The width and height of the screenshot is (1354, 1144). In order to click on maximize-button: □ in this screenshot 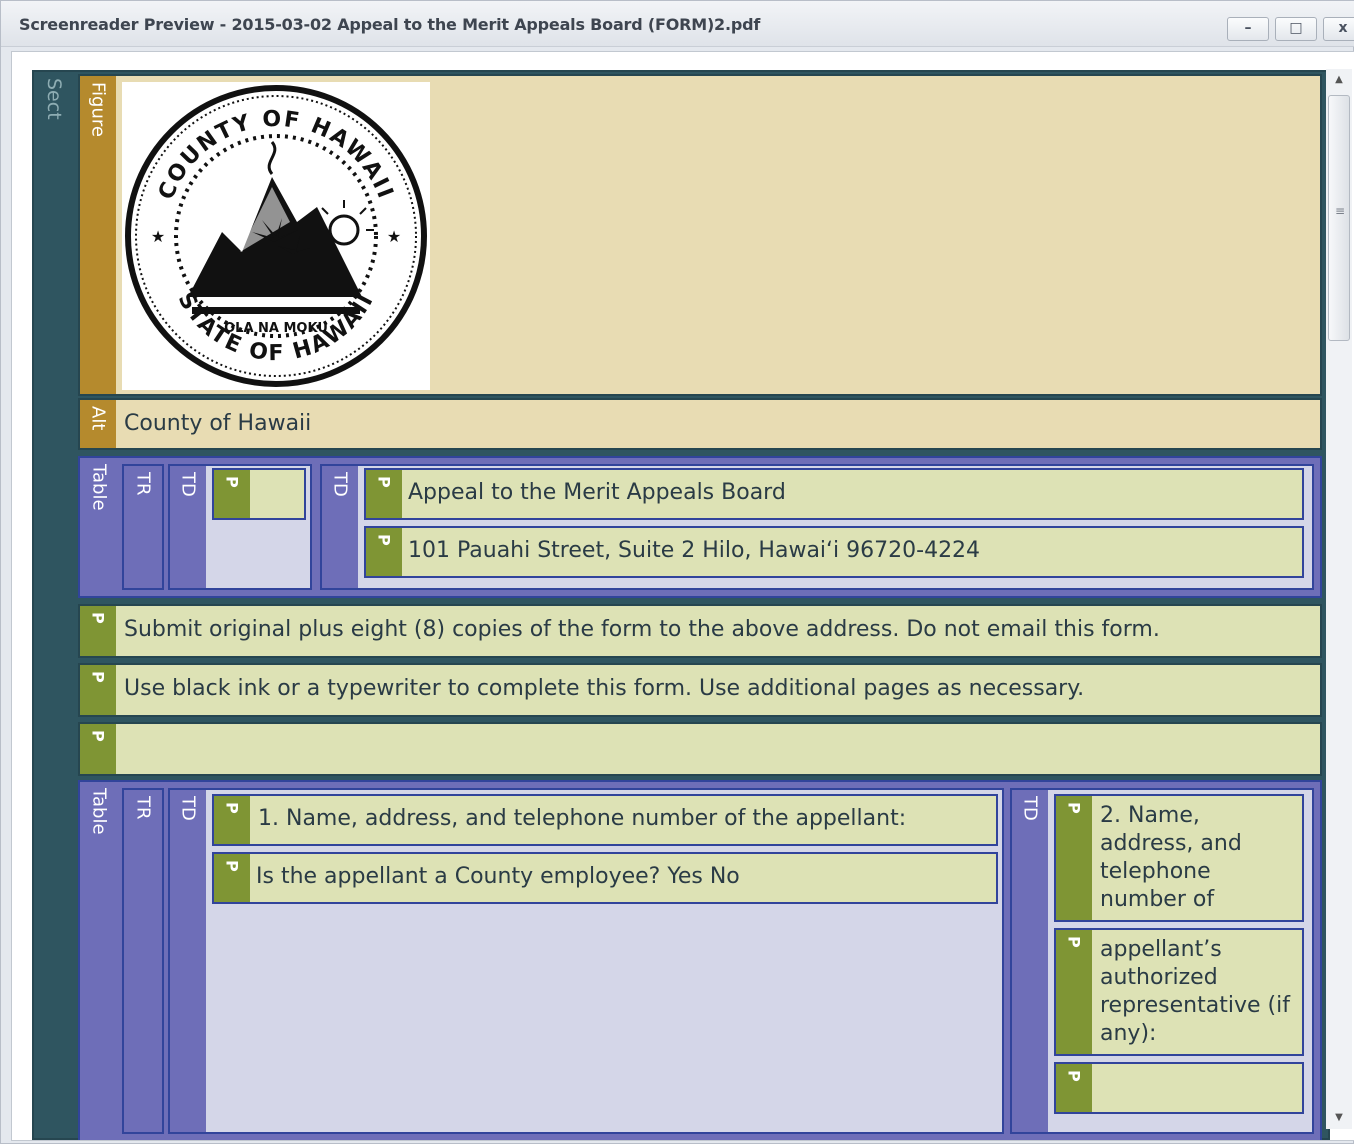, I will do `click(1296, 29)`.